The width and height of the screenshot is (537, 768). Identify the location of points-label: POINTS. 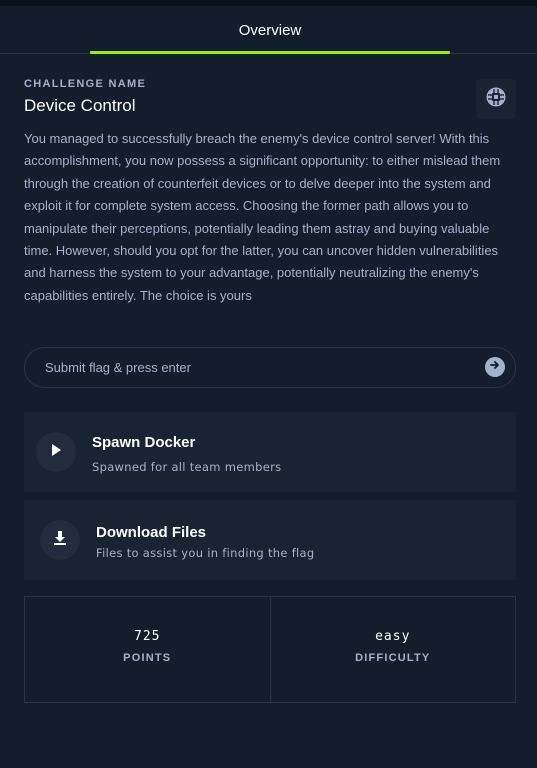
(147, 658).